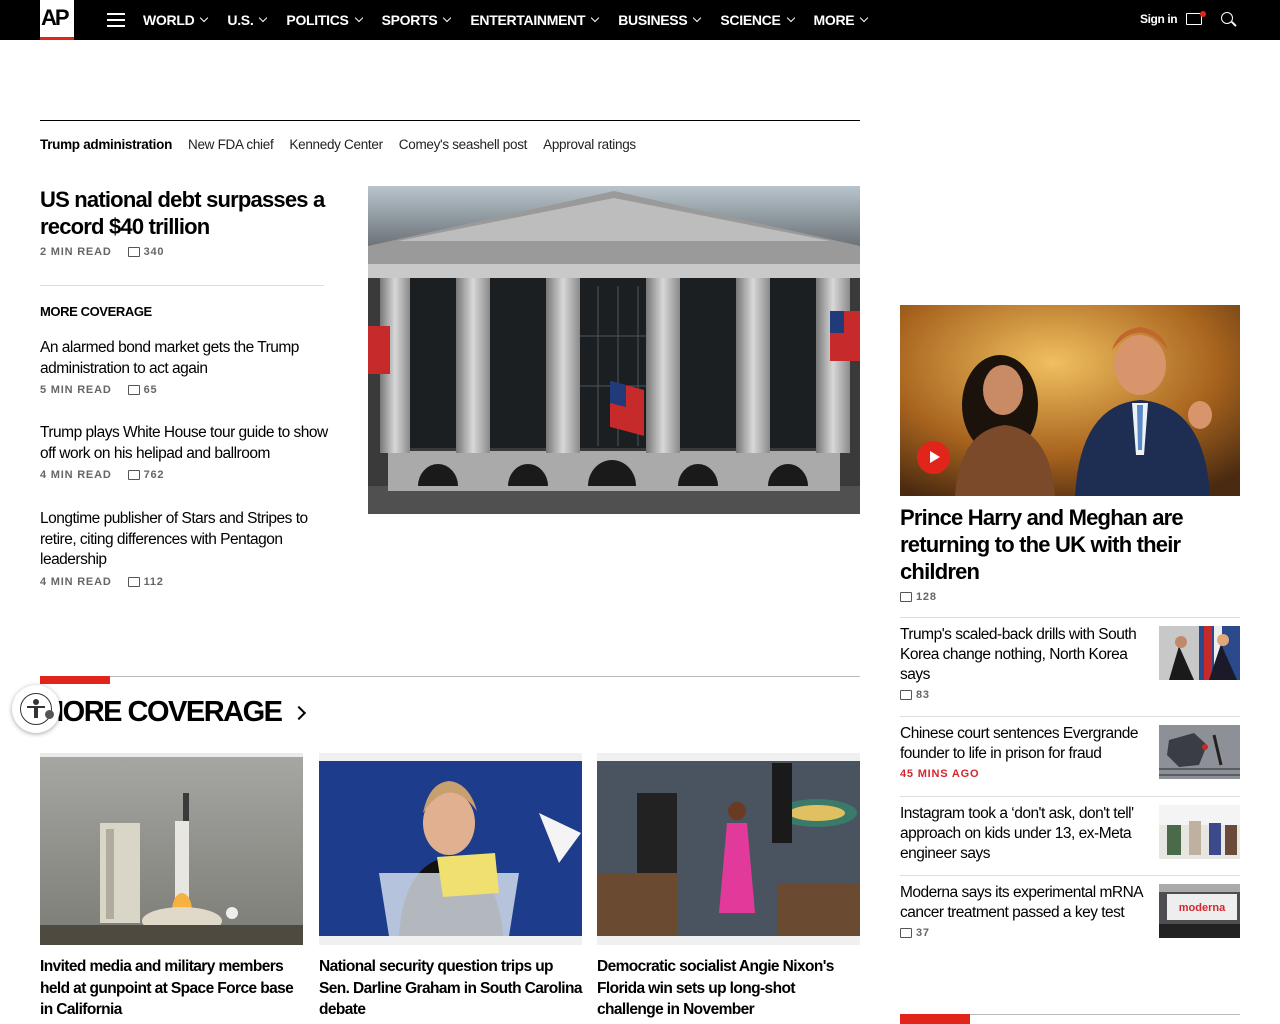 The image size is (1280, 1024). What do you see at coordinates (1025, 695) in the screenshot?
I see `story-meta: 83` at bounding box center [1025, 695].